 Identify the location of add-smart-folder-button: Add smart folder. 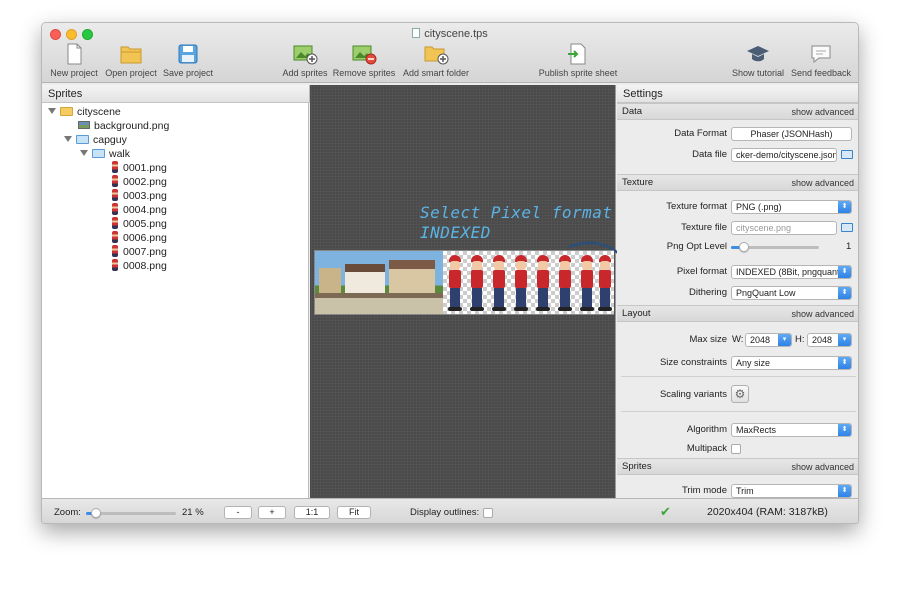
(436, 63).